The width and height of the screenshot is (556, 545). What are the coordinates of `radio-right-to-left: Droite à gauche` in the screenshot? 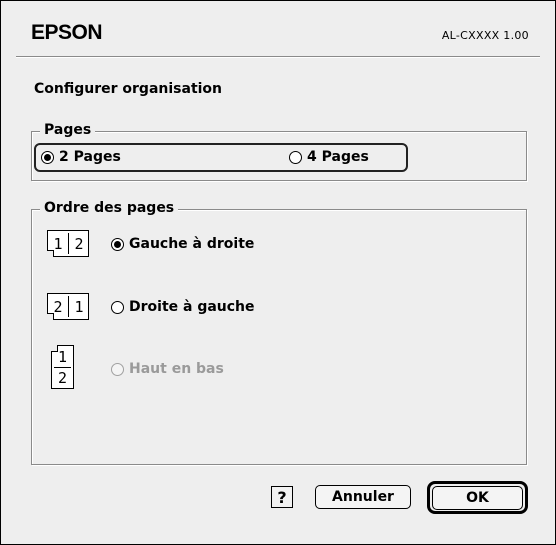 It's located at (183, 307).